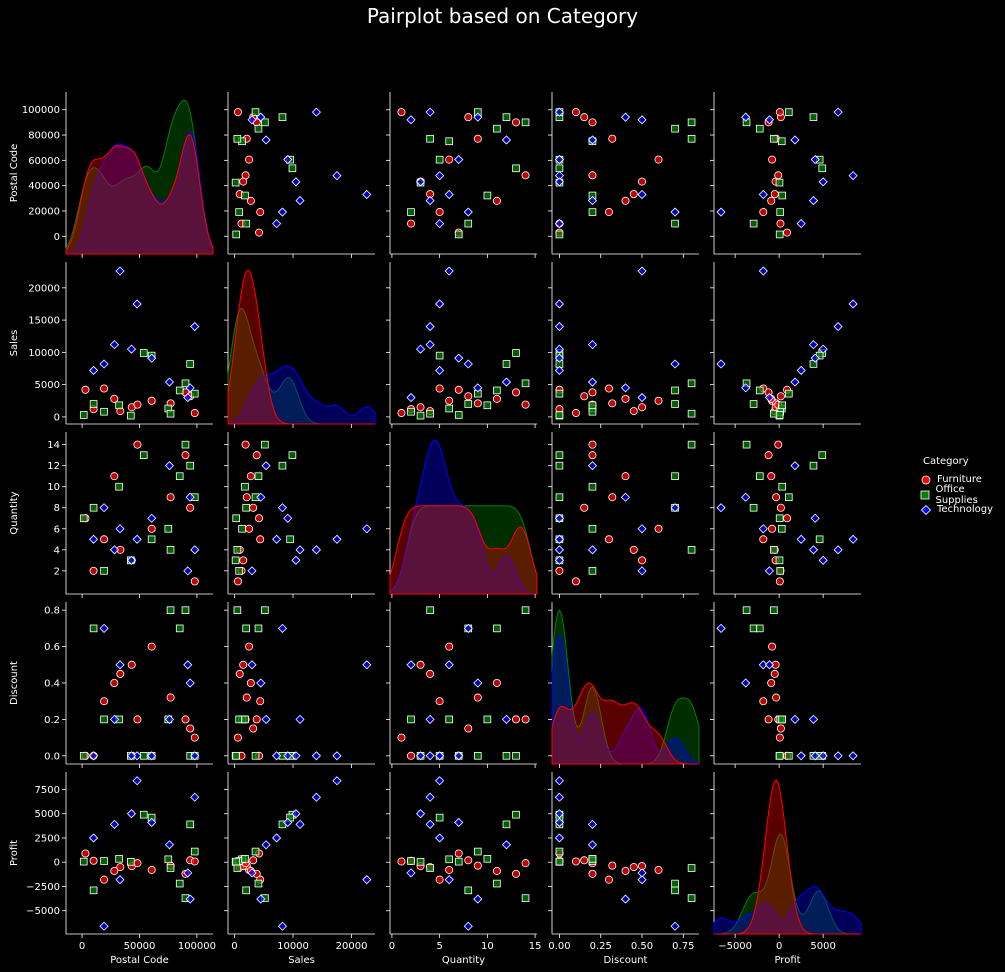  I want to click on x-tick-label: 100000, so click(197, 946).